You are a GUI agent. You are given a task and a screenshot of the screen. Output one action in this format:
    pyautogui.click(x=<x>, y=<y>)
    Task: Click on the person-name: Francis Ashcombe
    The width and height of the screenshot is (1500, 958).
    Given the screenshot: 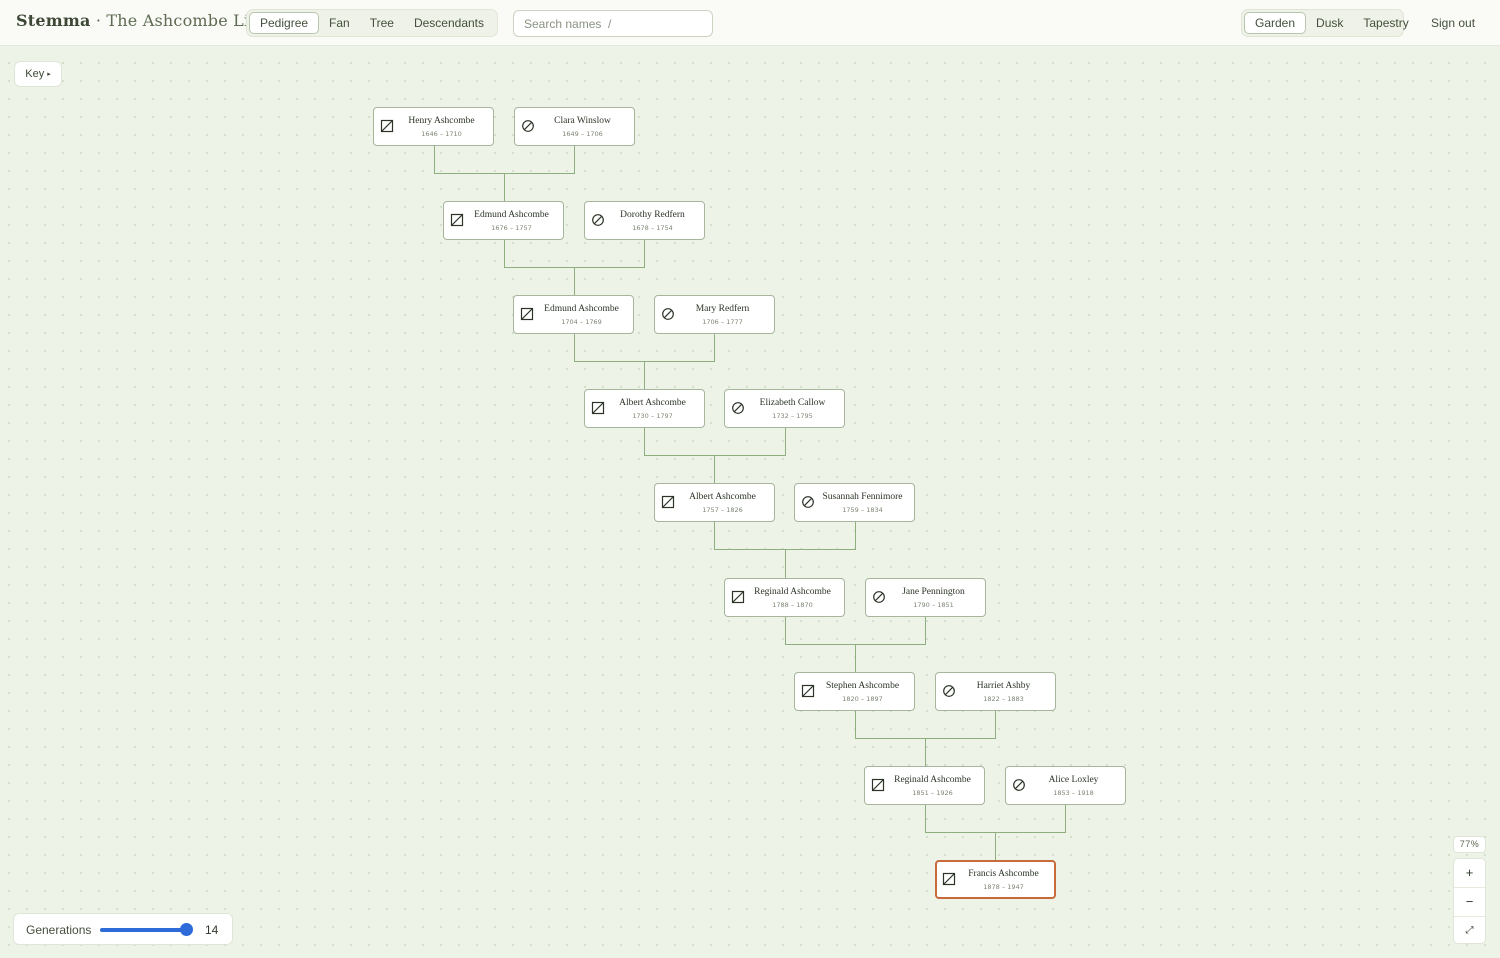 What is the action you would take?
    pyautogui.click(x=1003, y=874)
    